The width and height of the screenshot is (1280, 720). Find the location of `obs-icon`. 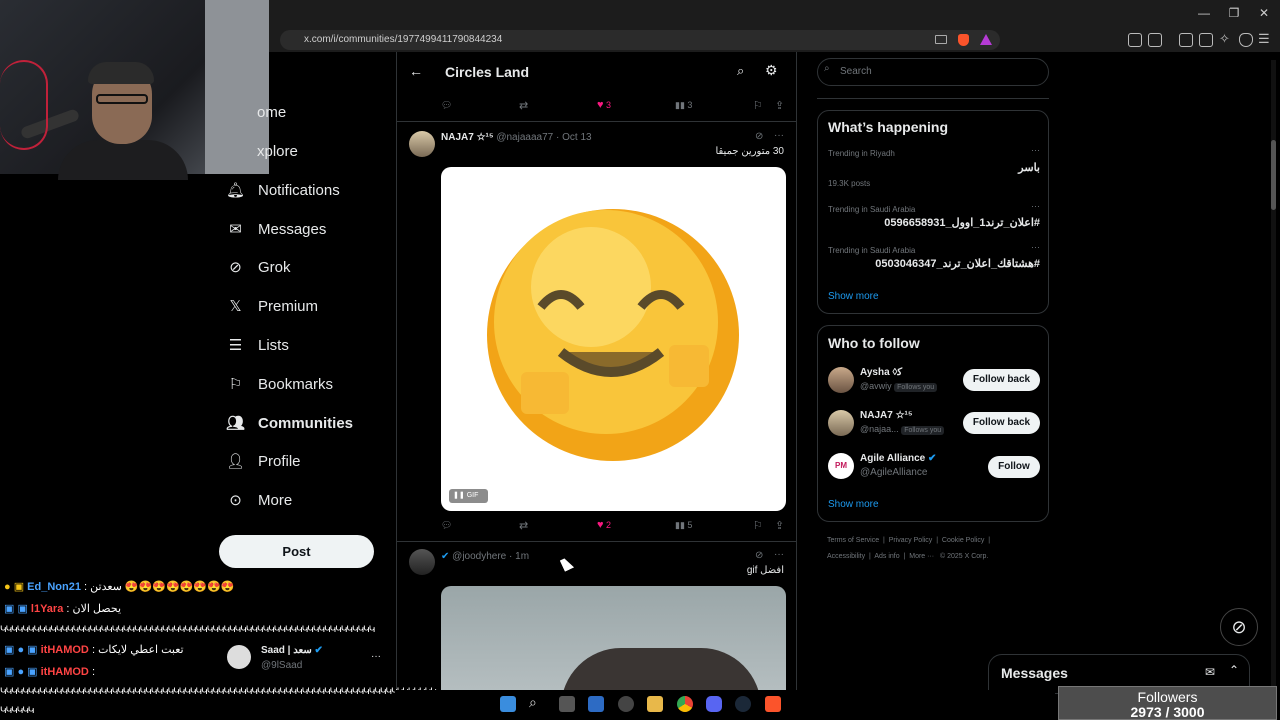

obs-icon is located at coordinates (626, 704).